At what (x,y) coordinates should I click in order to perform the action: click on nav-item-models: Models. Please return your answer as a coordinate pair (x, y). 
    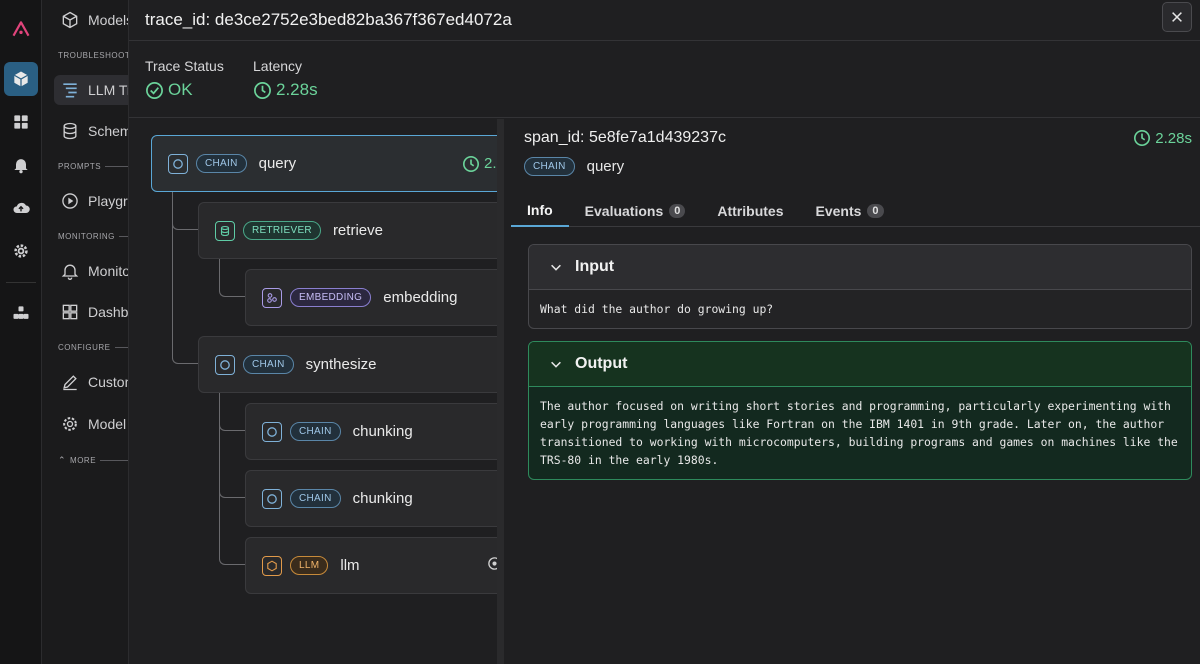
    Looking at the image, I should click on (91, 20).